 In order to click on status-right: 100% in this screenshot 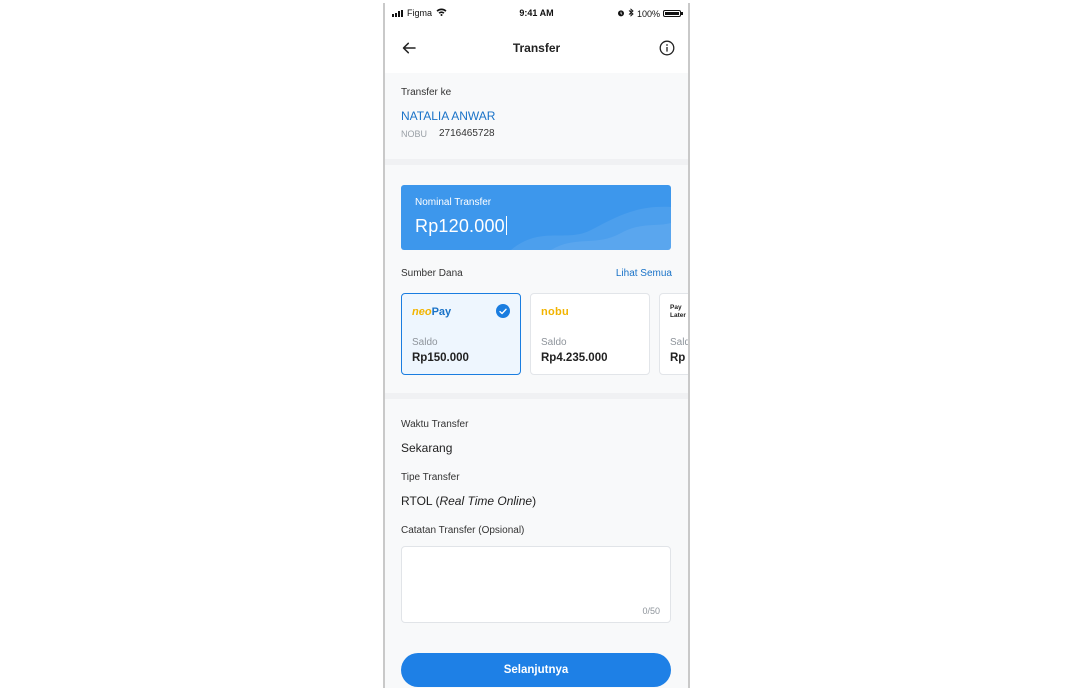, I will do `click(650, 13)`.